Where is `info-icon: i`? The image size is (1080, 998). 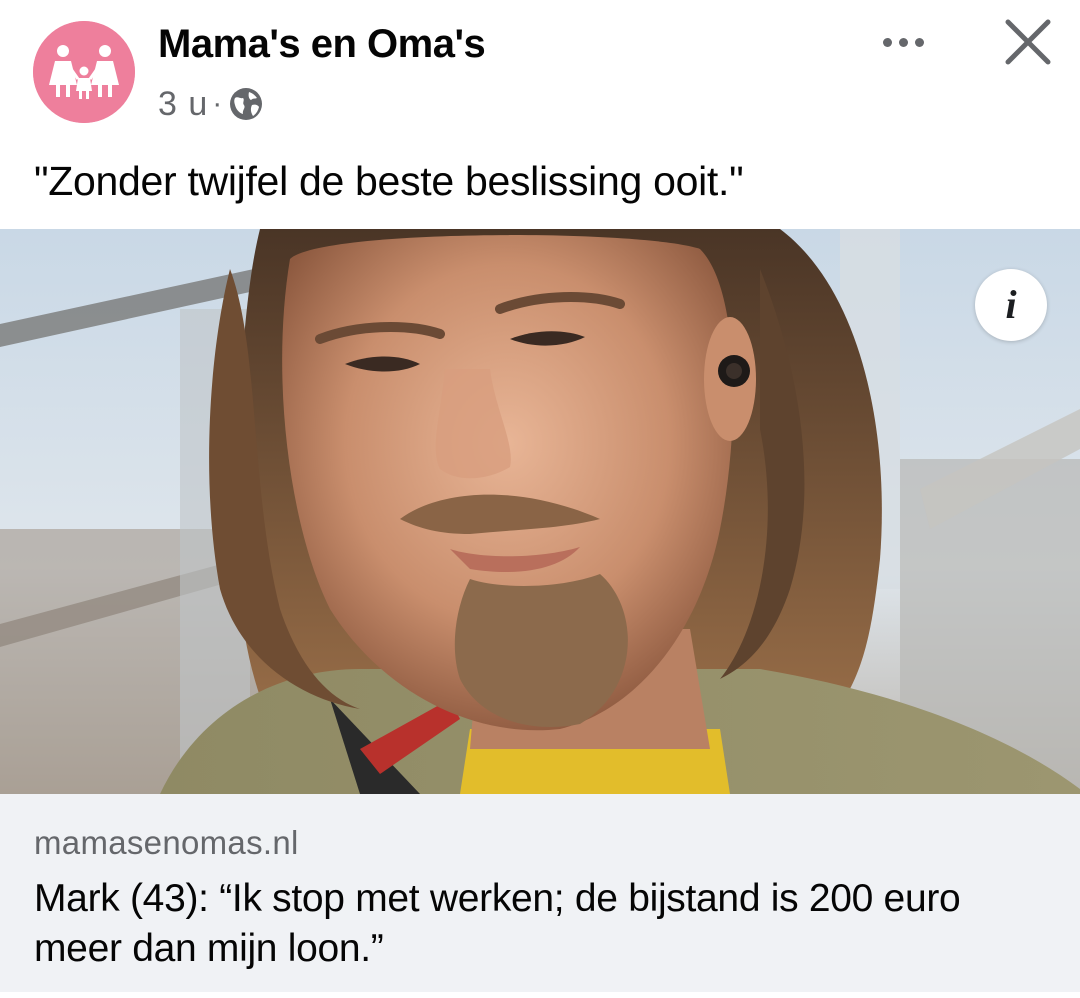 info-icon: i is located at coordinates (1011, 304).